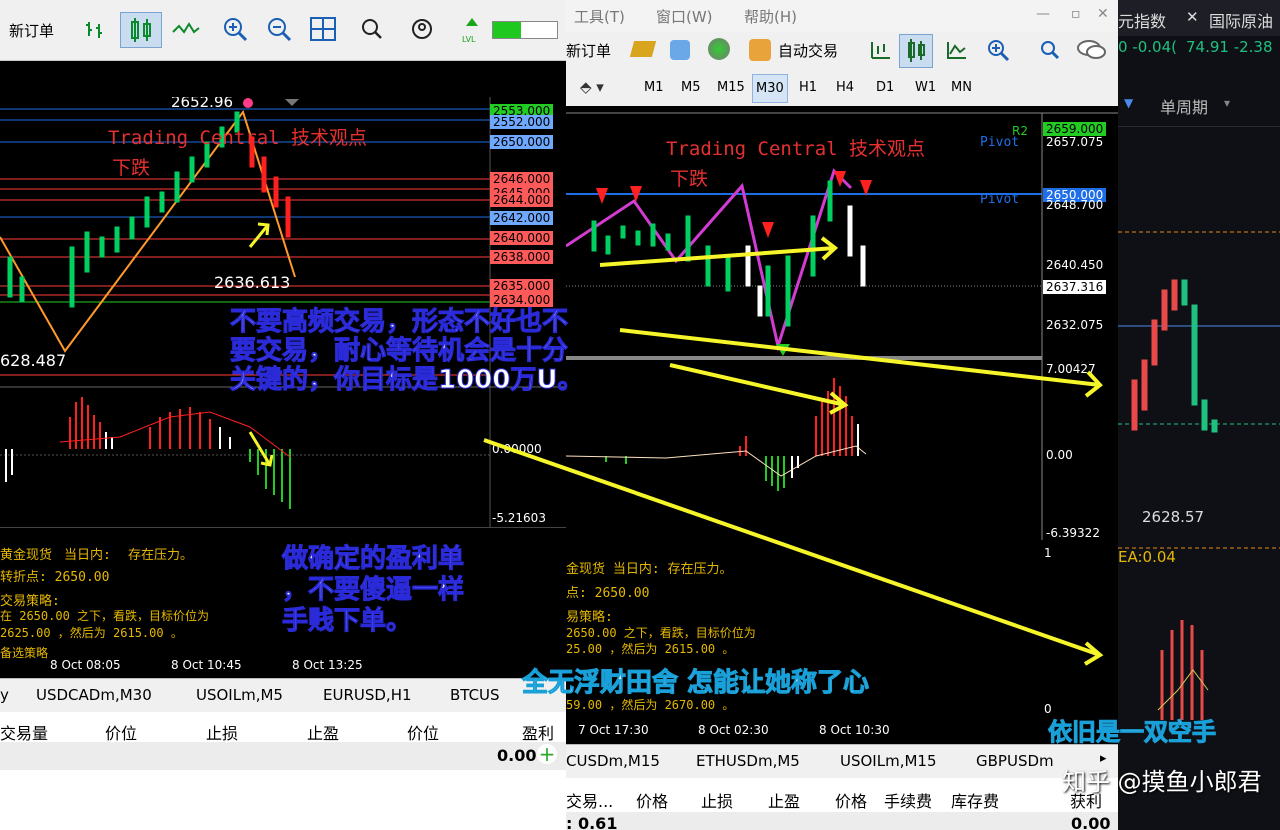 The image size is (1280, 830). What do you see at coordinates (808, 87) in the screenshot?
I see `tf-h1: H1` at bounding box center [808, 87].